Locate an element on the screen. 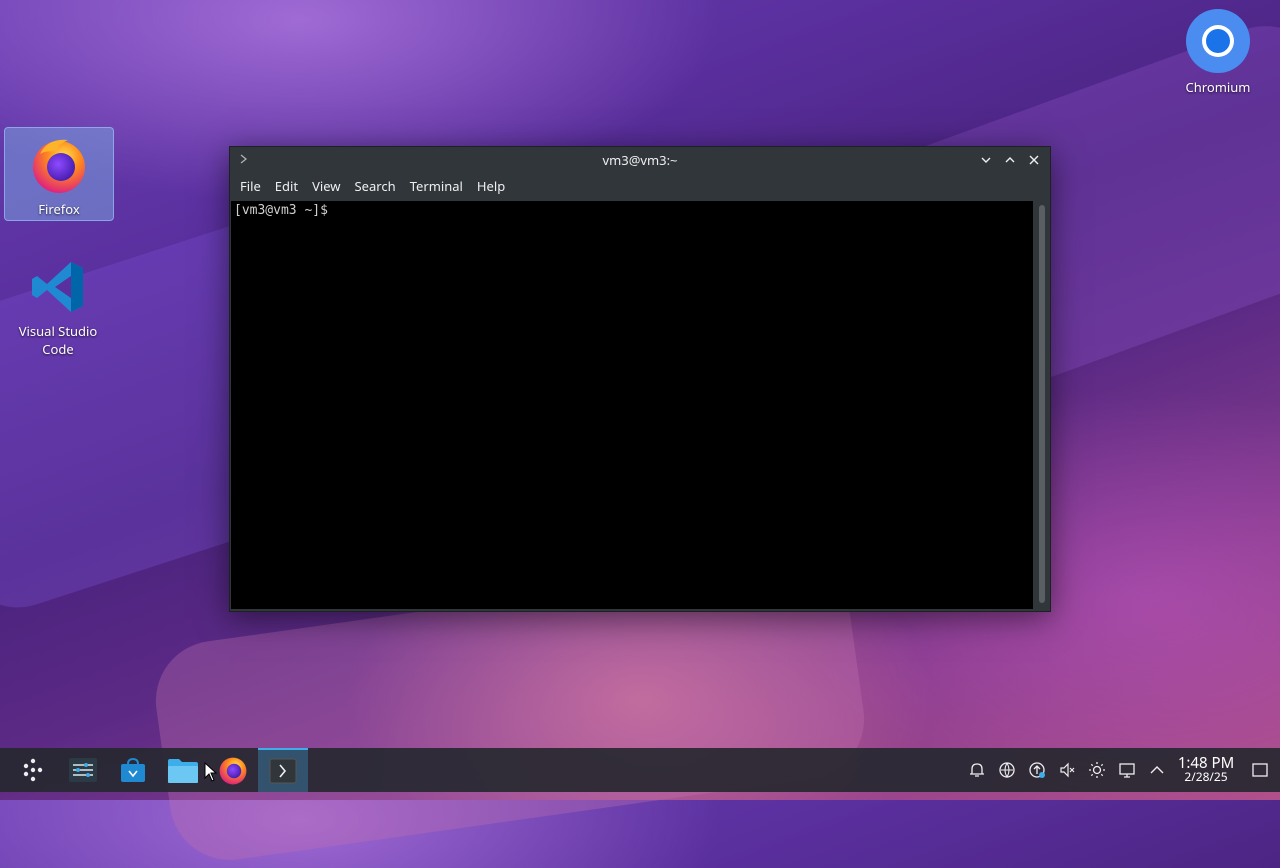  menu-help: Help is located at coordinates (491, 186).